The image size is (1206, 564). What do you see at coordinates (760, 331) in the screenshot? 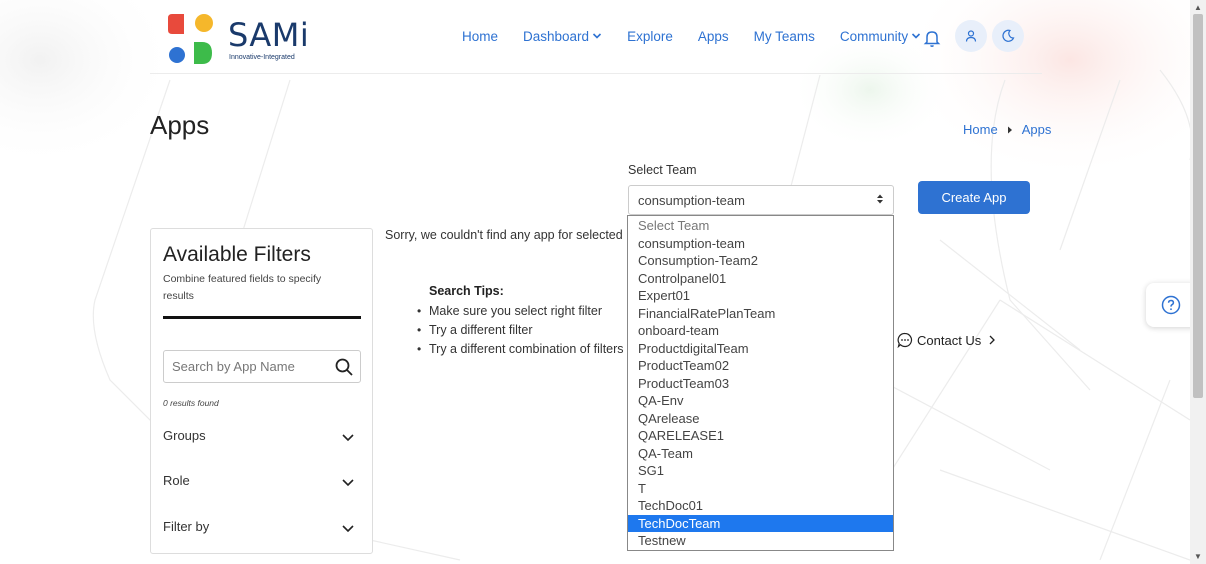
I see `team-option: onboard-team` at bounding box center [760, 331].